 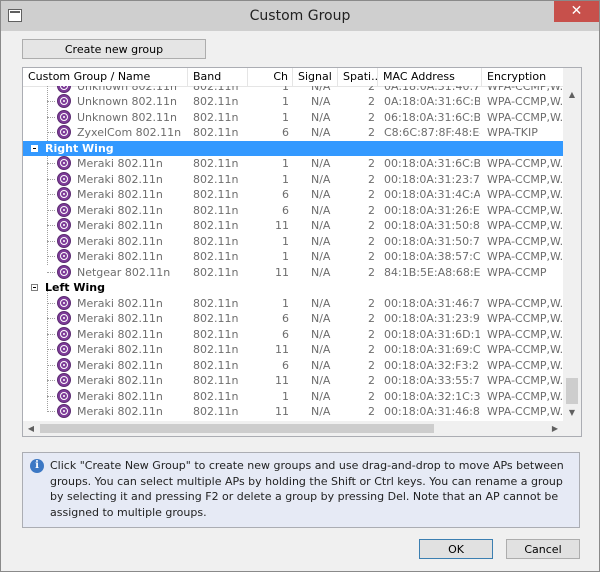 What do you see at coordinates (572, 244) in the screenshot?
I see `vertical-scrollbar: ▲ ▼` at bounding box center [572, 244].